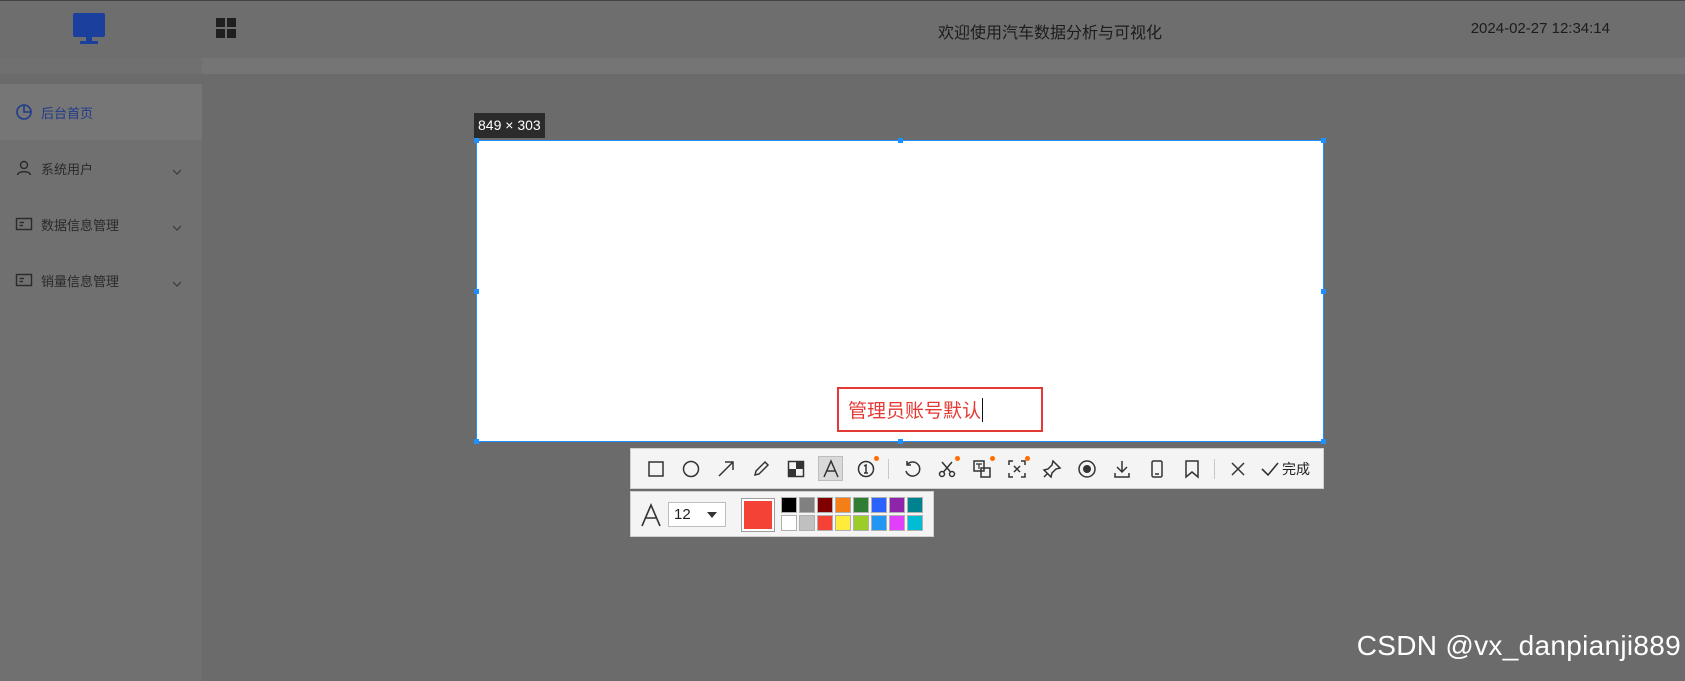 The height and width of the screenshot is (681, 1685). I want to click on scissors-icon, so click(947, 468).